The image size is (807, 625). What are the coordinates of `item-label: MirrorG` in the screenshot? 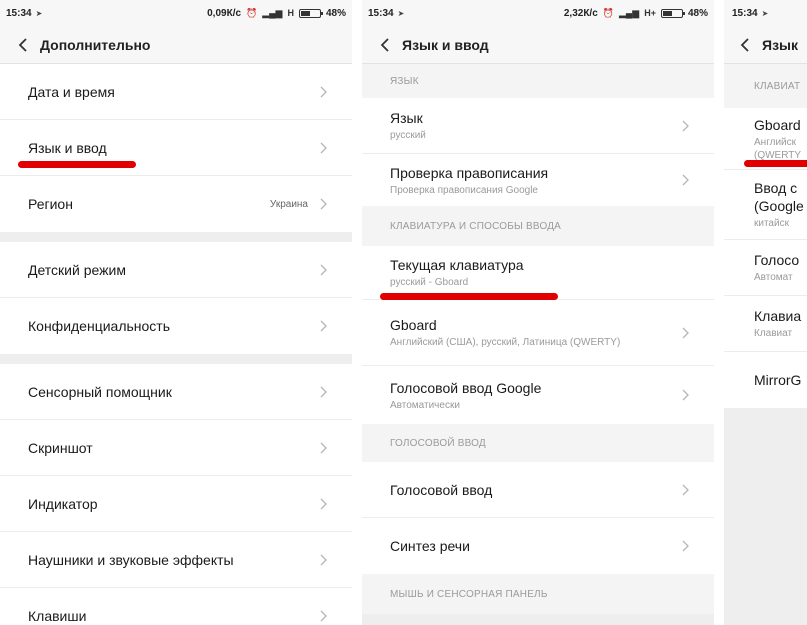 It's located at (778, 380).